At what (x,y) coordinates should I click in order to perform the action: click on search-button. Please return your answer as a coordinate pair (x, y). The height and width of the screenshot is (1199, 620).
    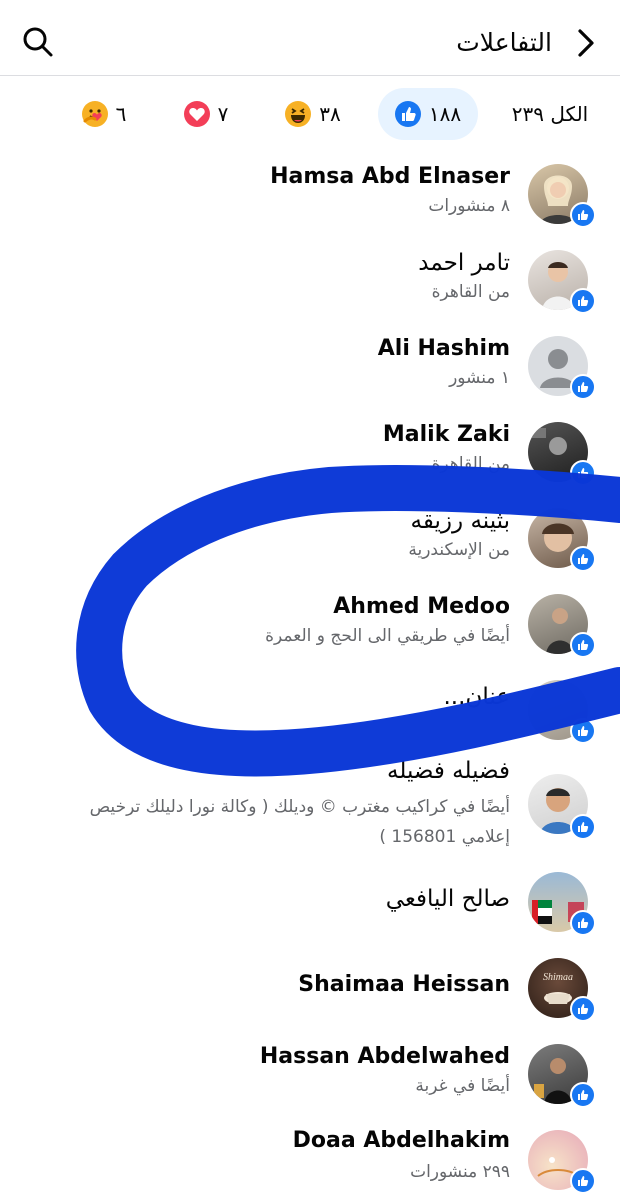
    Looking at the image, I should click on (38, 42).